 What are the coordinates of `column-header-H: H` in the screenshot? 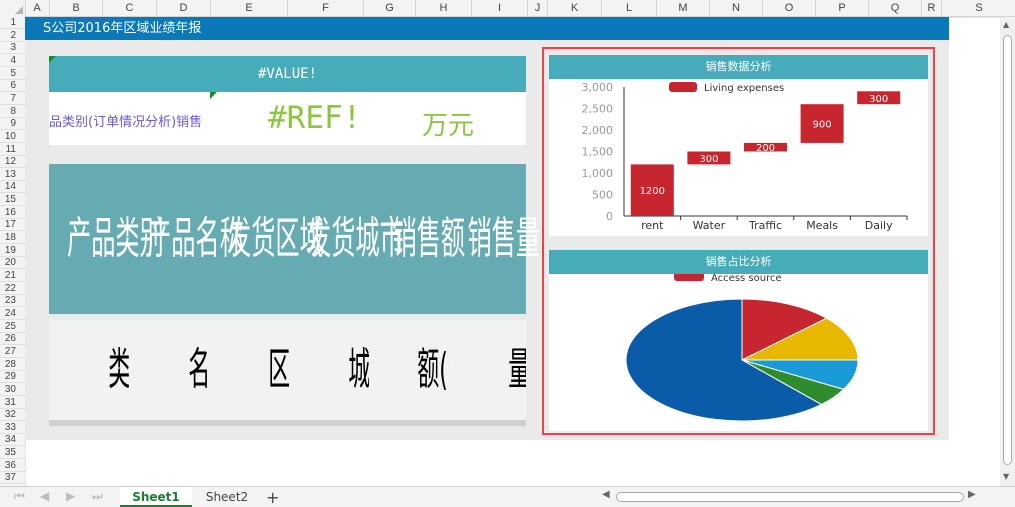 It's located at (444, 8).